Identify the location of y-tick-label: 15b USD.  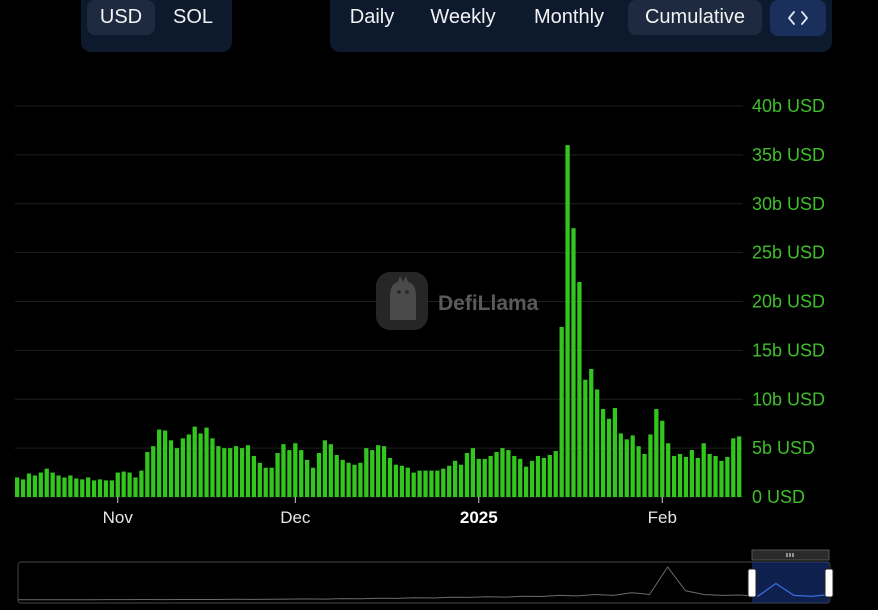
(788, 350).